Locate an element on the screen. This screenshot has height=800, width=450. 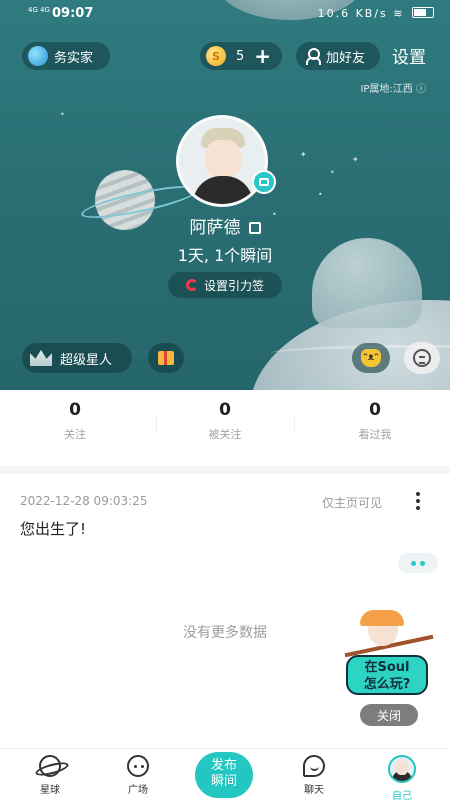
cat-face-icon: ᵔᴥᵔ is located at coordinates (371, 358).